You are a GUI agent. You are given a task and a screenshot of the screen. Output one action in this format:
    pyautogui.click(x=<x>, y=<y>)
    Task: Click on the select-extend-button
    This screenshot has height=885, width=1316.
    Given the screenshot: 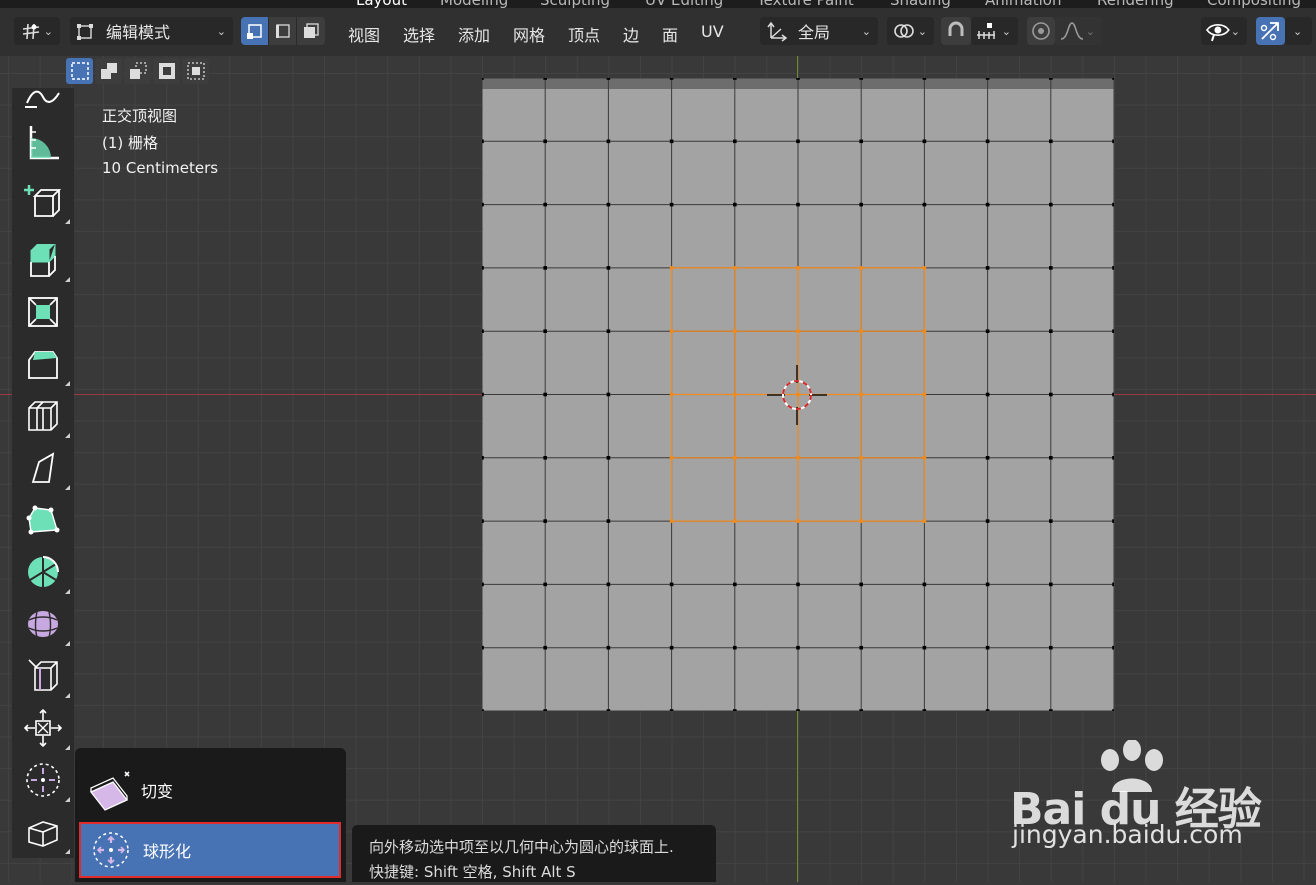 What is the action you would take?
    pyautogui.click(x=108, y=71)
    